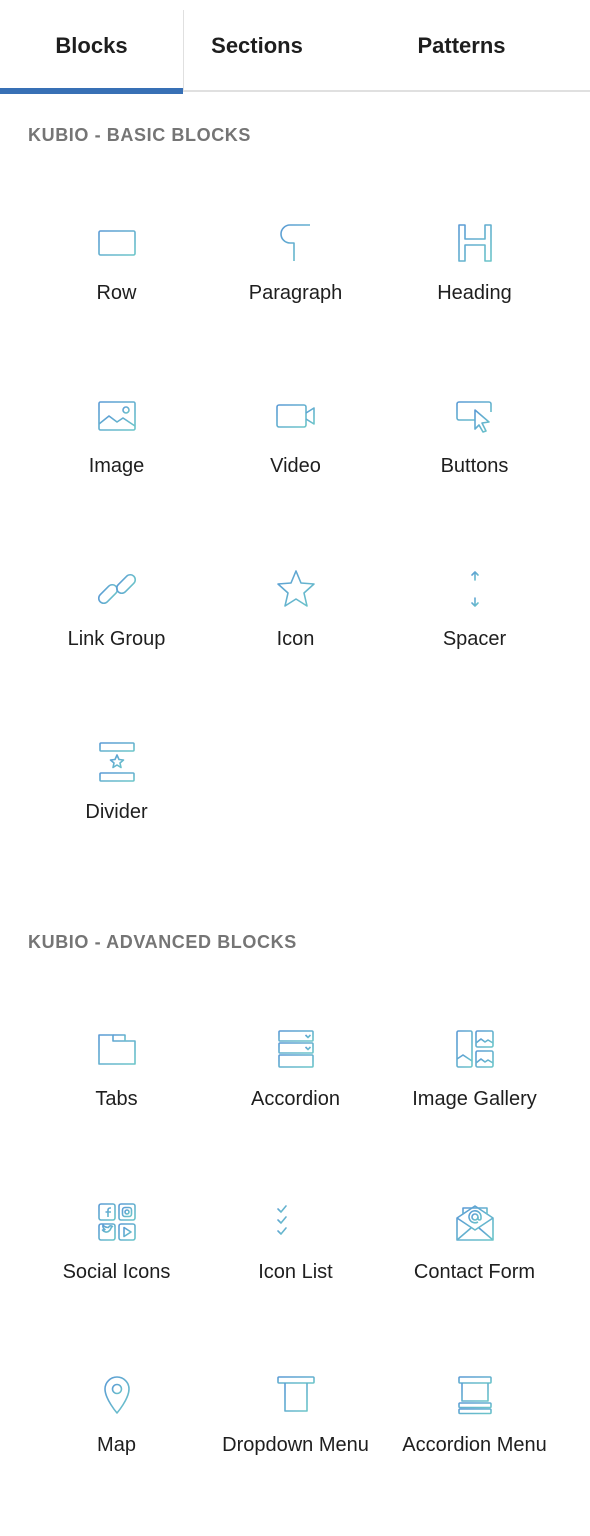  Describe the element at coordinates (295, 1099) in the screenshot. I see `block-label: Accordion` at that location.